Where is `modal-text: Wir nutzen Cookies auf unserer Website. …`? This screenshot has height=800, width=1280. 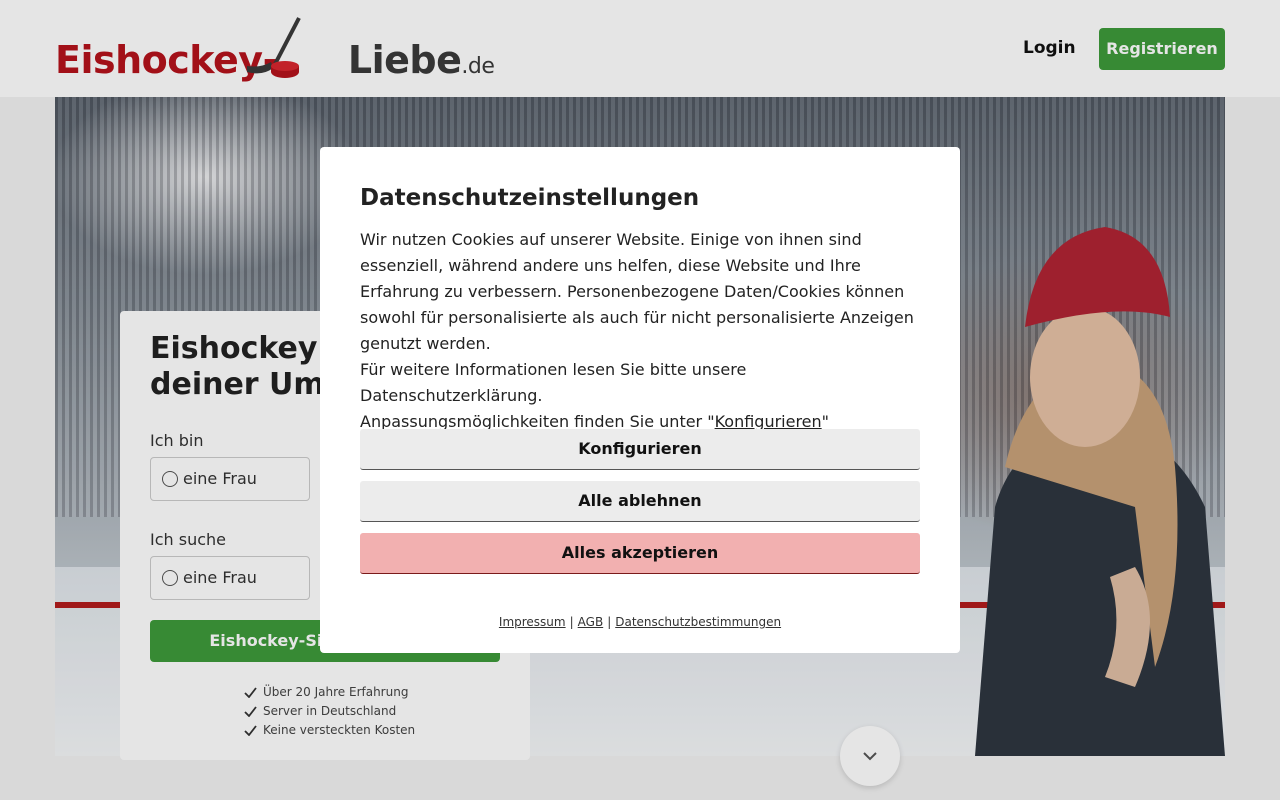
modal-text: Wir nutzen Cookies auf unserer Website. … is located at coordinates (640, 331).